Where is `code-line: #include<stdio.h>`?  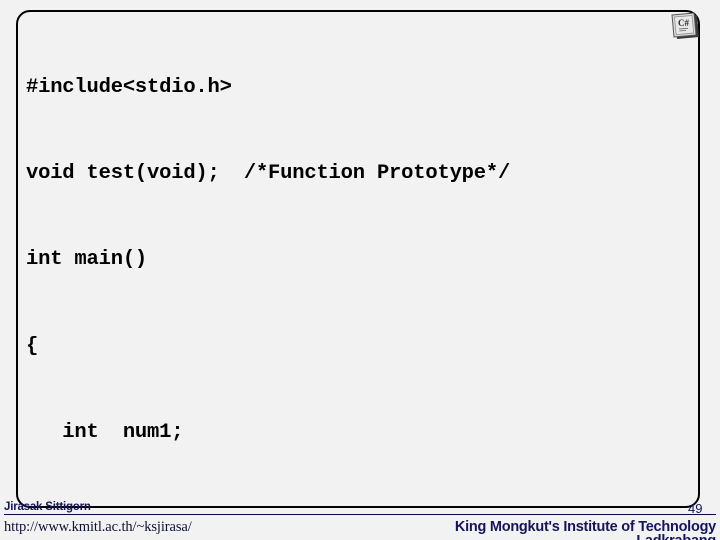
code-line: #include<stdio.h> is located at coordinates (129, 87).